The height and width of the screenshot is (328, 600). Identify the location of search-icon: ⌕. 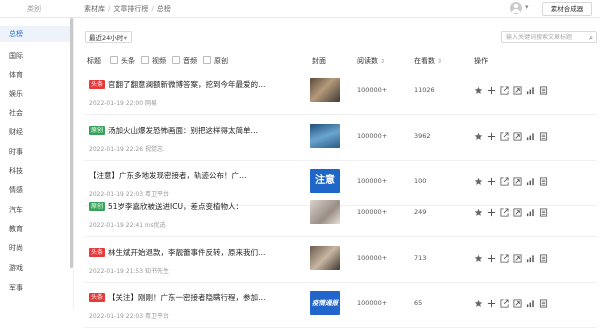
(591, 38).